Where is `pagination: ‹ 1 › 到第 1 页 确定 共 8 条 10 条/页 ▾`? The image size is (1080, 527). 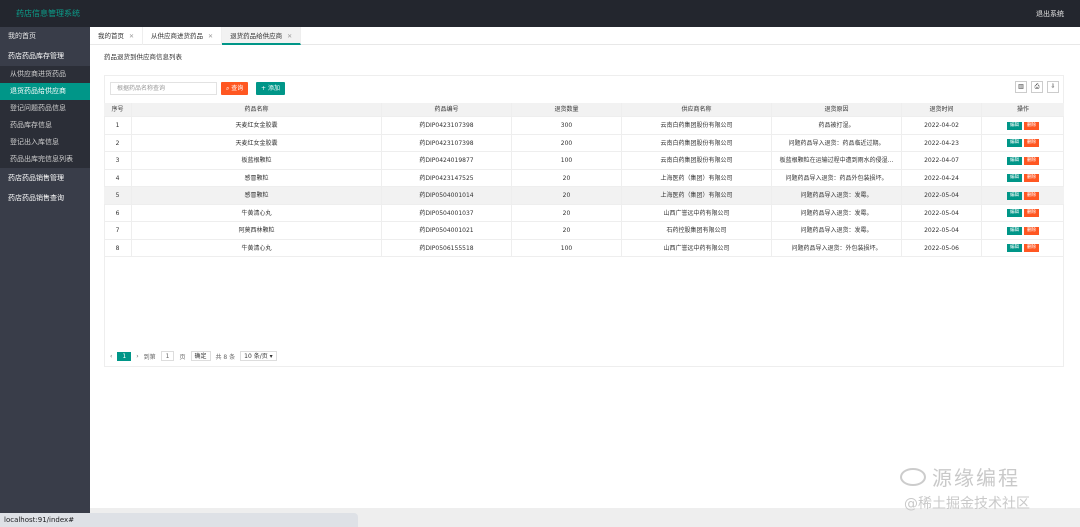 pagination: ‹ 1 › 到第 1 页 确定 共 8 条 10 条/页 ▾ is located at coordinates (193, 356).